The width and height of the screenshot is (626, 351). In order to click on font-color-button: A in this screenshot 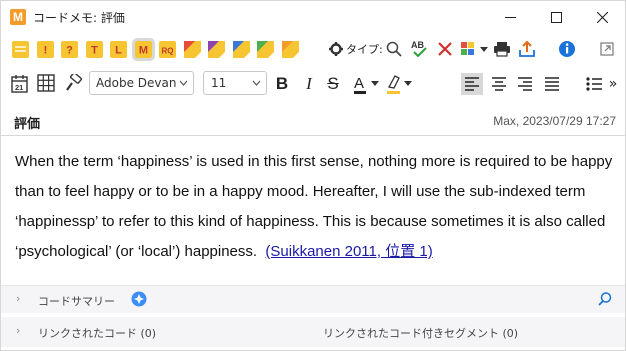, I will do `click(368, 84)`.